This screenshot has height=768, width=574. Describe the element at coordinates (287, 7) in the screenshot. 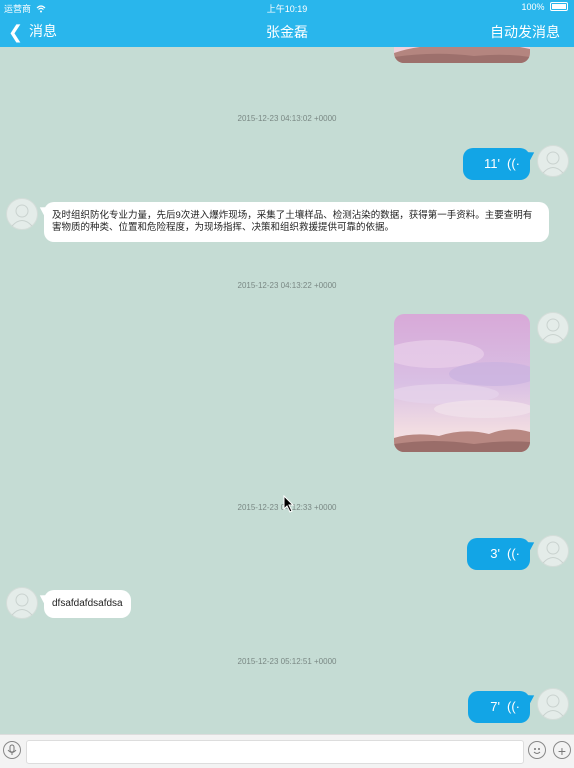

I see `status-bar: 运营商 上午10:19 100%` at that location.